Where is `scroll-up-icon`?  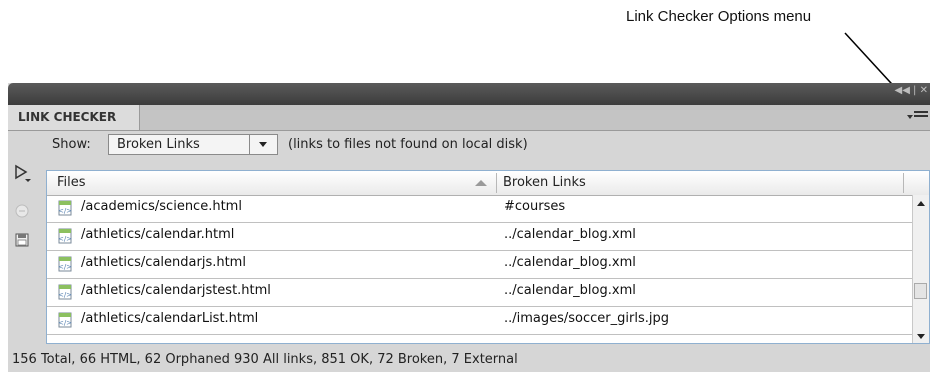
scroll-up-icon is located at coordinates (921, 203).